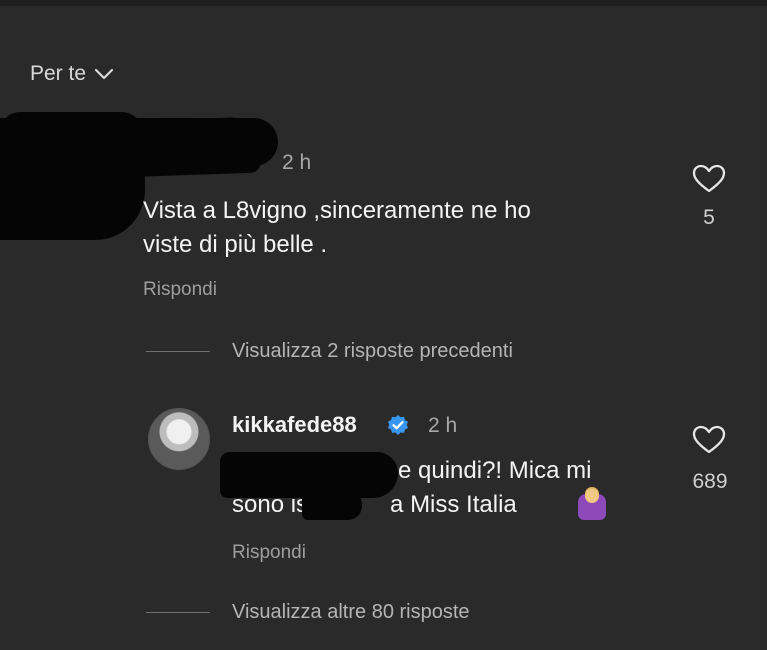  Describe the element at coordinates (160, 148) in the screenshot. I see `redacted-avatar-and-username` at that location.